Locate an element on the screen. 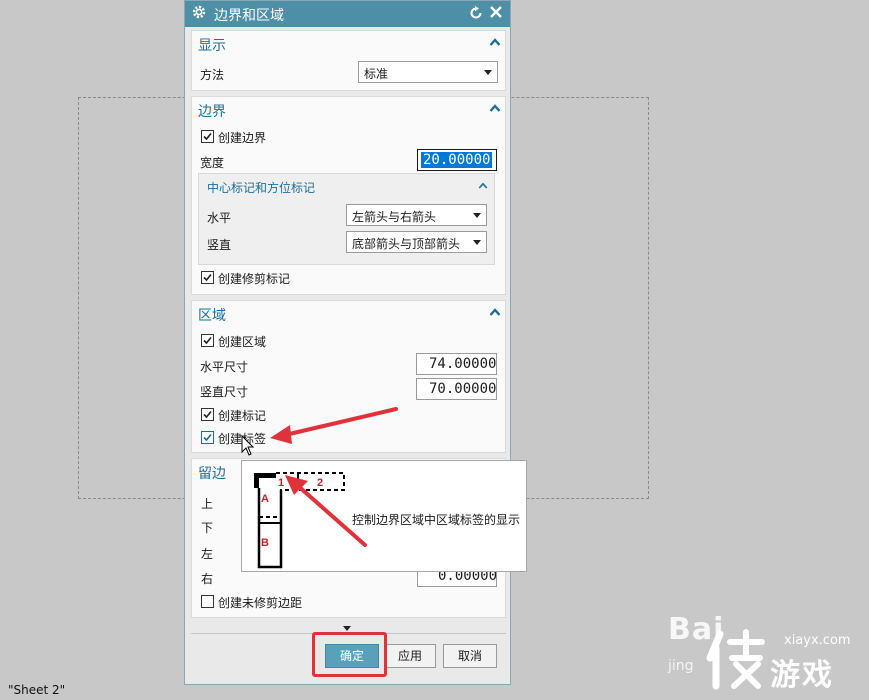 The image size is (869, 700). display-section-title: 显示 is located at coordinates (212, 45).